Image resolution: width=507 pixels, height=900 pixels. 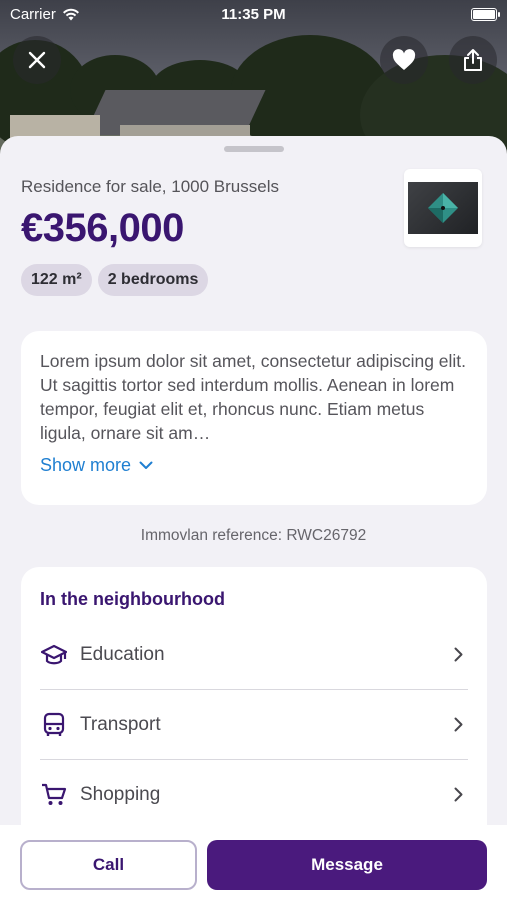 I want to click on neighbourhood-title: In the neighbourhood, so click(x=132, y=599).